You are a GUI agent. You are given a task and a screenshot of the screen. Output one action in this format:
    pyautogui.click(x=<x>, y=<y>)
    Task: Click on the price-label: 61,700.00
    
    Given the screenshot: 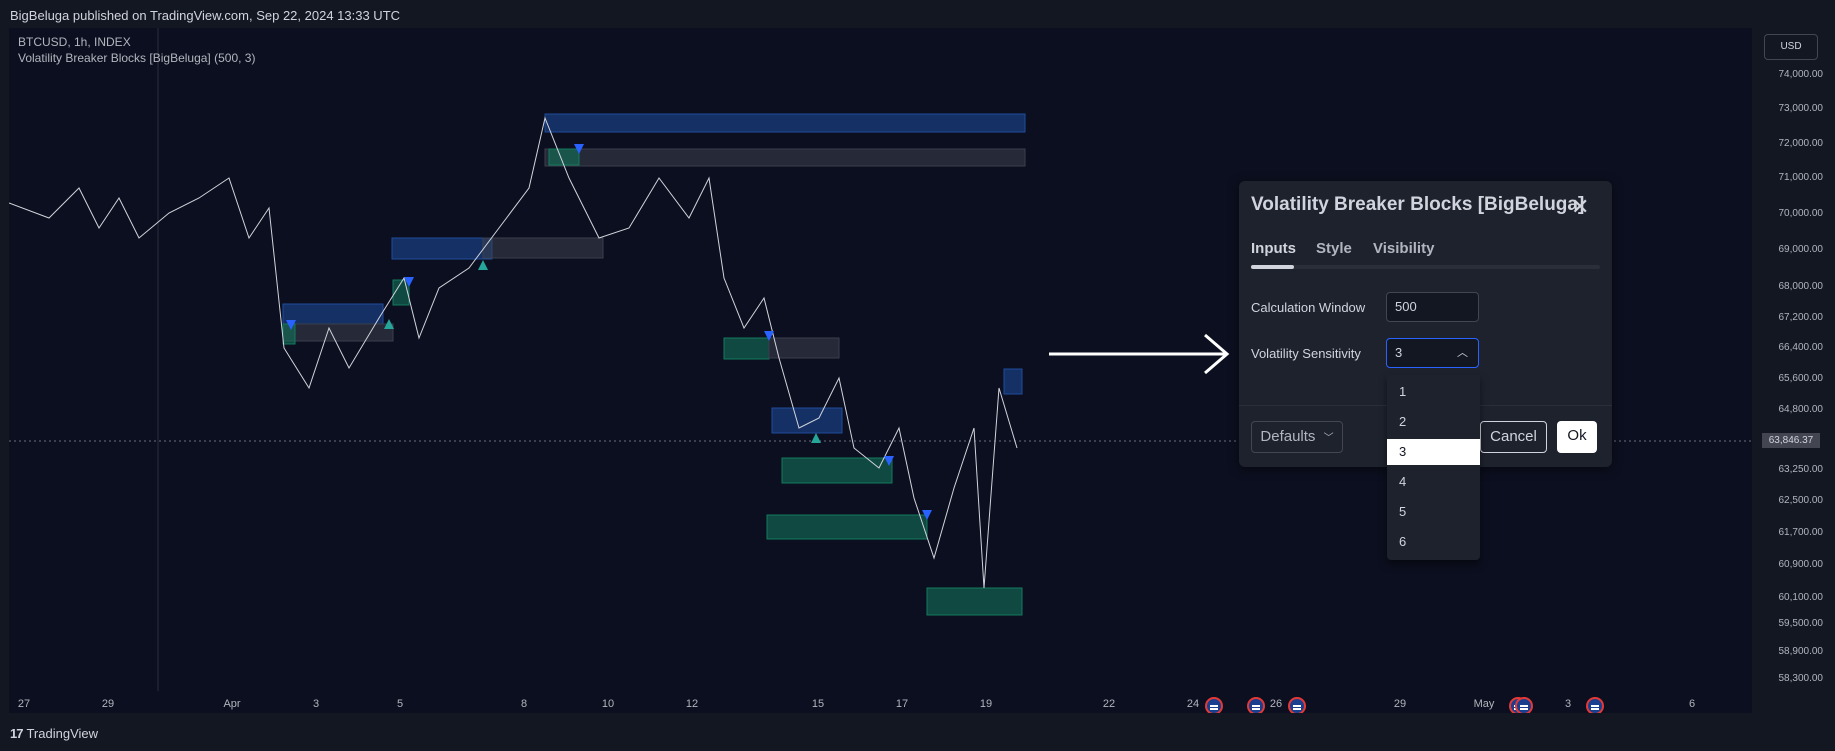 What is the action you would take?
    pyautogui.click(x=1801, y=532)
    